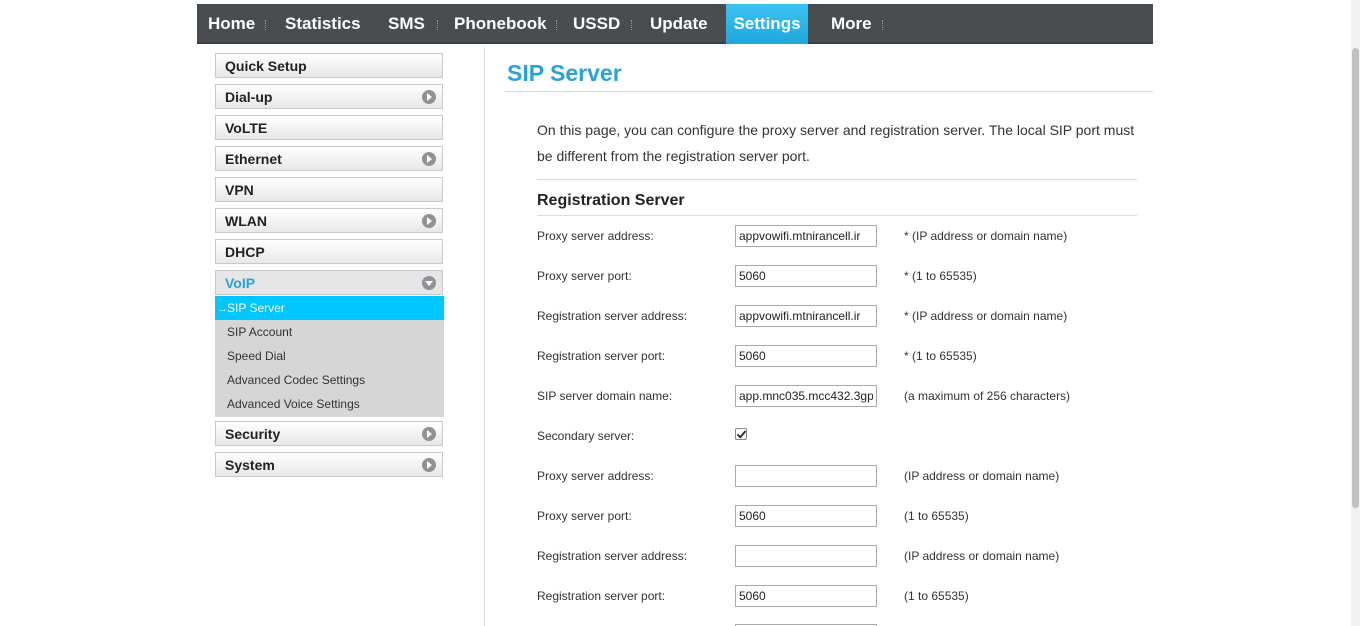  I want to click on secondary-proxy-address-hint: (IP address or domain name), so click(982, 476).